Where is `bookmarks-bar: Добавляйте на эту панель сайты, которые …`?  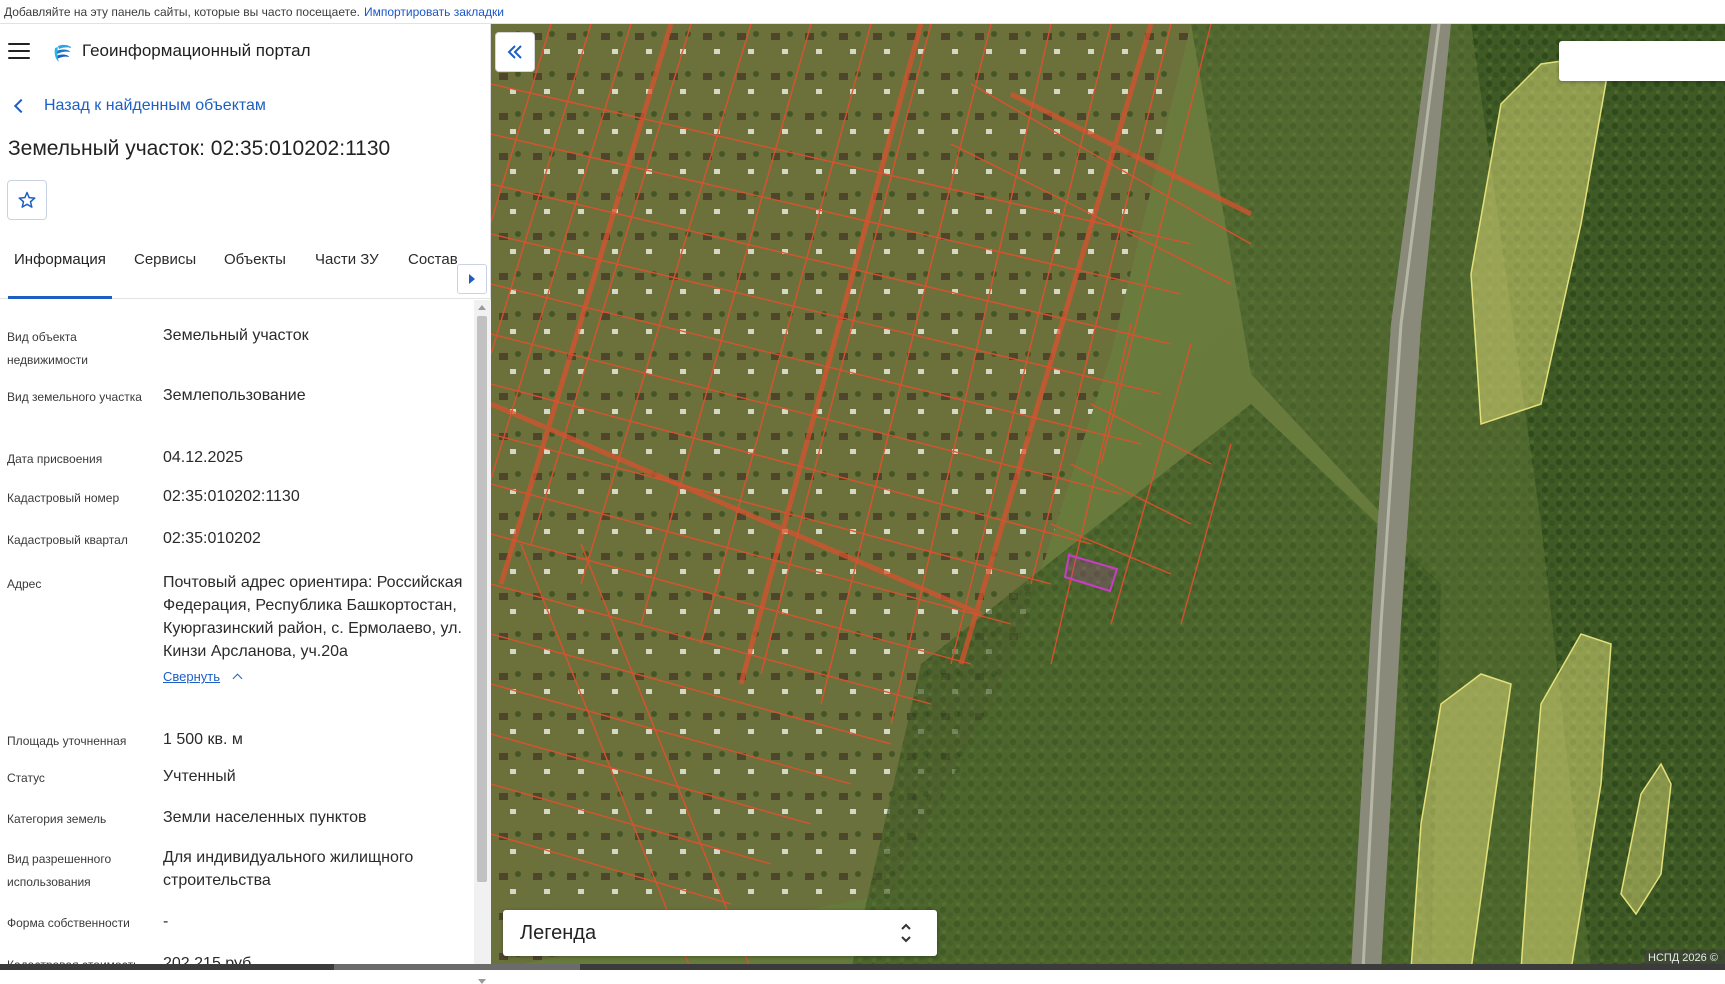 bookmarks-bar: Добавляйте на эту панель сайты, которые … is located at coordinates (862, 12).